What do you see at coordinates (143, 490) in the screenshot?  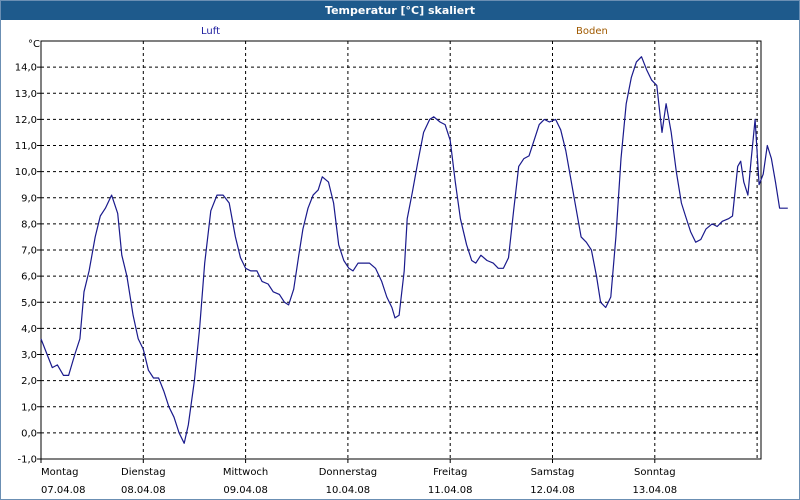 I see `x-date-label: 08.04.08` at bounding box center [143, 490].